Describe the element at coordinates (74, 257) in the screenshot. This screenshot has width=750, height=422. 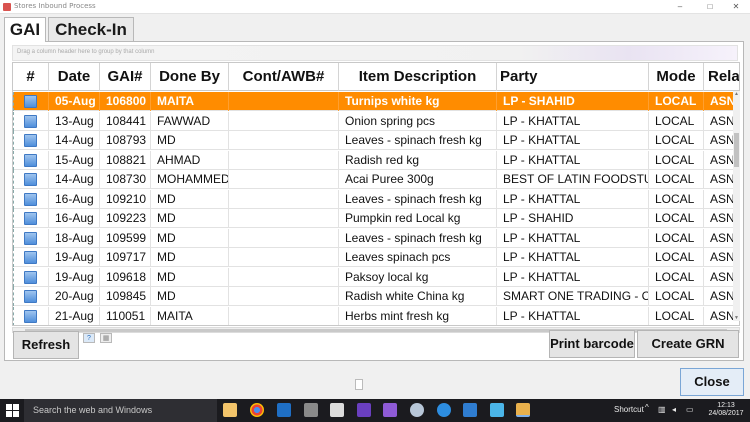
I see `cell-date: 19-Aug` at that location.